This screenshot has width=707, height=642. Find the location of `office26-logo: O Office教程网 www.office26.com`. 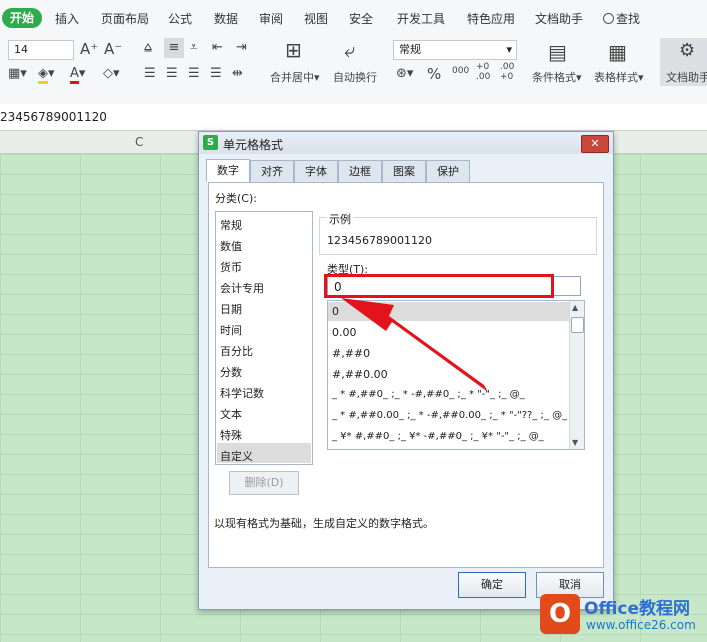

office26-logo: O Office教程网 www.office26.com is located at coordinates (623, 615).